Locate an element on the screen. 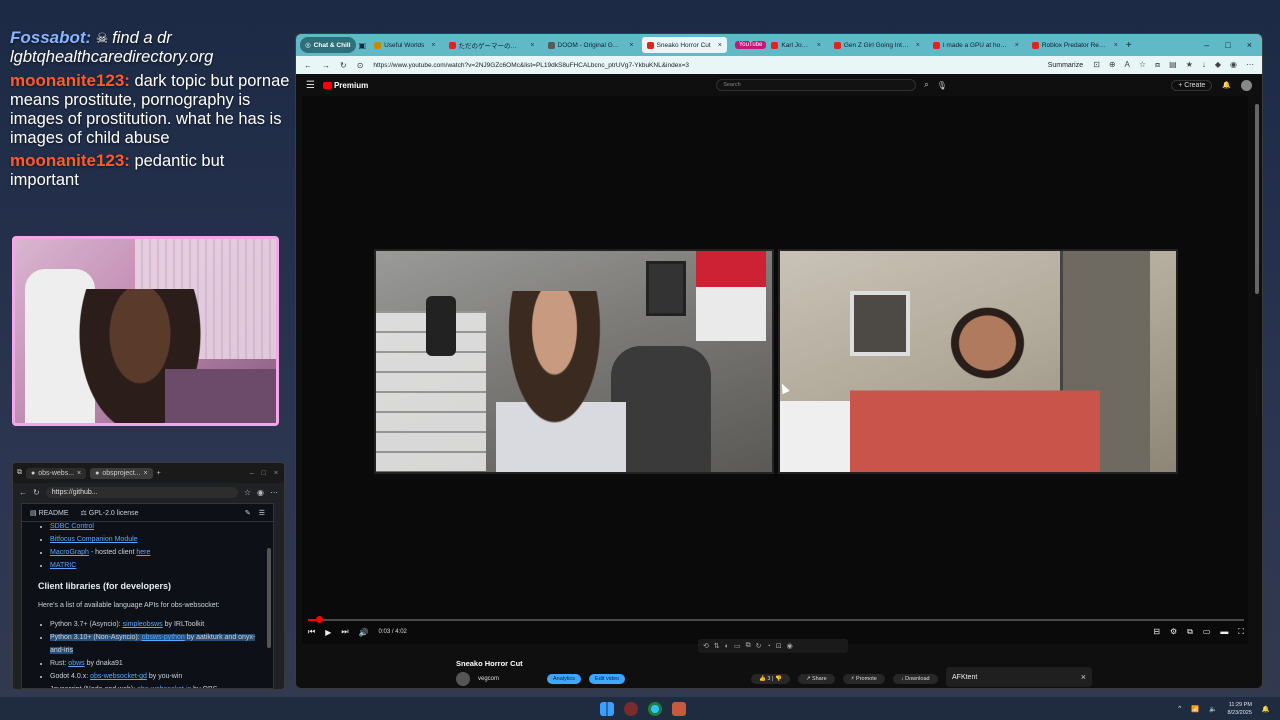  license-tab: ⚖ GPL-2.0 license is located at coordinates (110, 513).